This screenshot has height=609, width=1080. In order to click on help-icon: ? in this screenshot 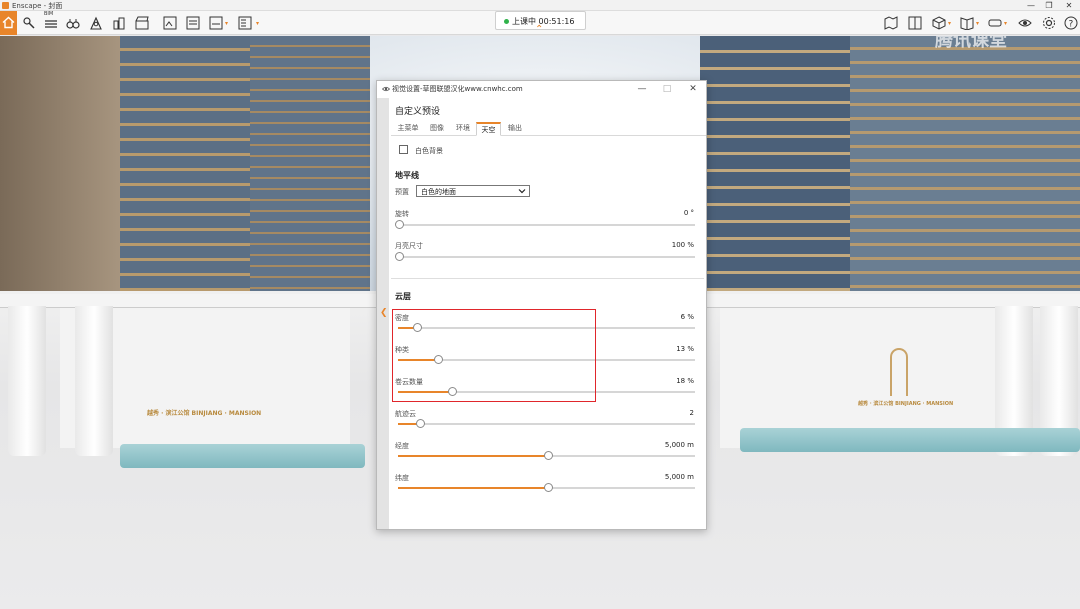, I will do `click(1071, 23)`.